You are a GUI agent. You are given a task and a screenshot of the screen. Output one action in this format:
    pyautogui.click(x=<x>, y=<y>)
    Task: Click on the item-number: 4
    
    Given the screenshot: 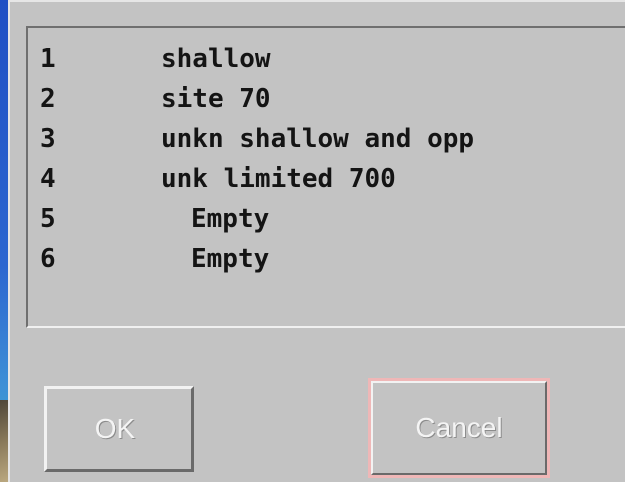 What is the action you would take?
    pyautogui.click(x=48, y=179)
    